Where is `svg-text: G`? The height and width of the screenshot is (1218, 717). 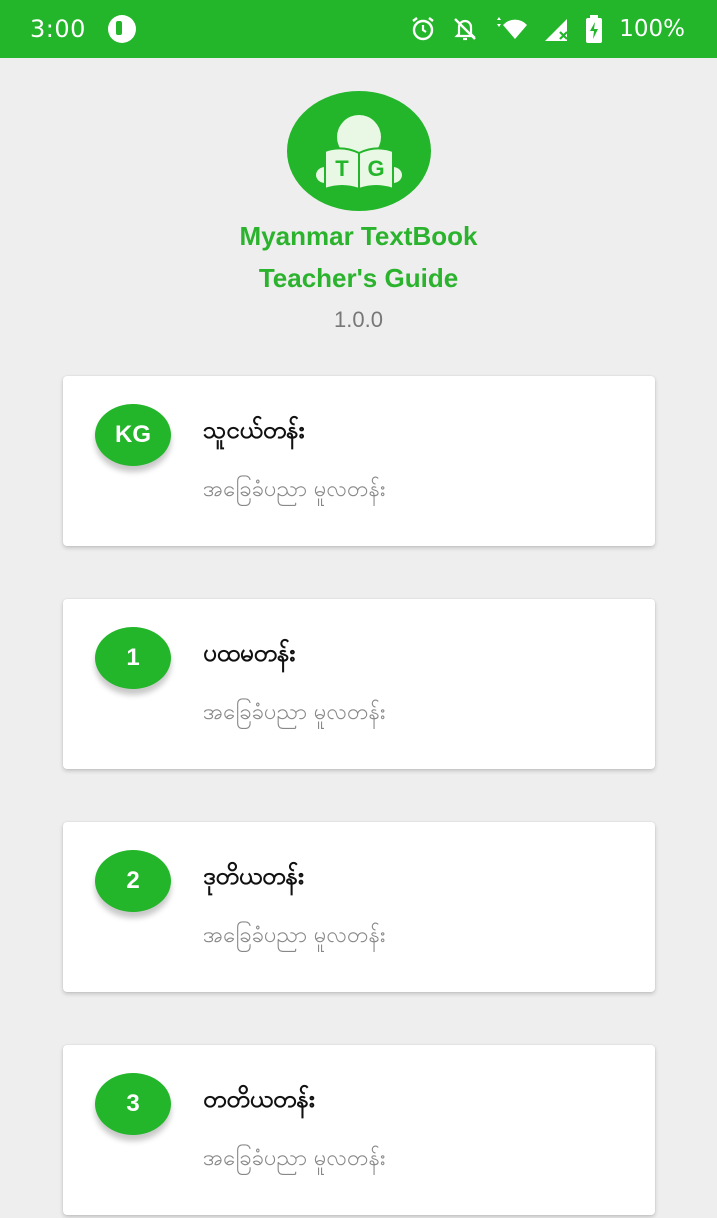
svg-text: G is located at coordinates (375, 168).